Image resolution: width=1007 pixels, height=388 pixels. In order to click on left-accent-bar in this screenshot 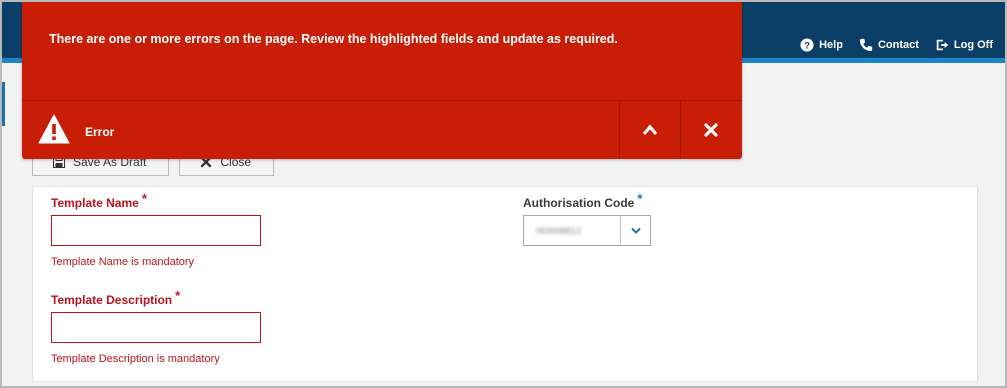, I will do `click(3, 104)`.